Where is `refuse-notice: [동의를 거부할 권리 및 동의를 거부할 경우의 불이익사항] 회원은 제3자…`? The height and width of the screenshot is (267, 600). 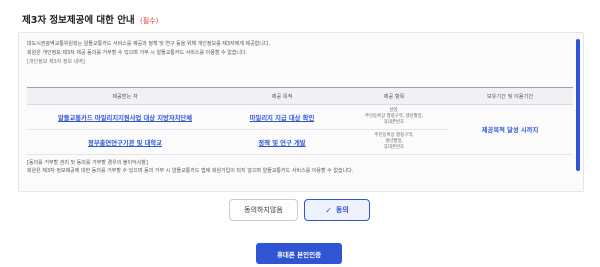
refuse-notice: [동의를 거부할 권리 및 동의를 거부할 경우의 불이익사항] 회원은 제3자… is located at coordinates (190, 167).